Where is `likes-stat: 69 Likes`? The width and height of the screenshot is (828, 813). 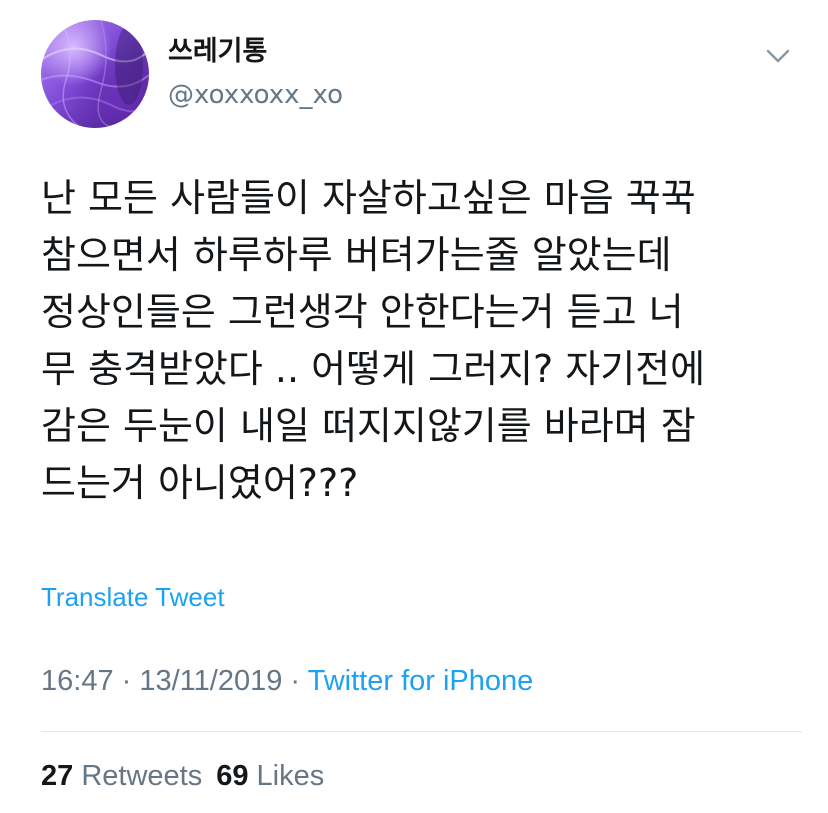
likes-stat: 69 Likes is located at coordinates (270, 776).